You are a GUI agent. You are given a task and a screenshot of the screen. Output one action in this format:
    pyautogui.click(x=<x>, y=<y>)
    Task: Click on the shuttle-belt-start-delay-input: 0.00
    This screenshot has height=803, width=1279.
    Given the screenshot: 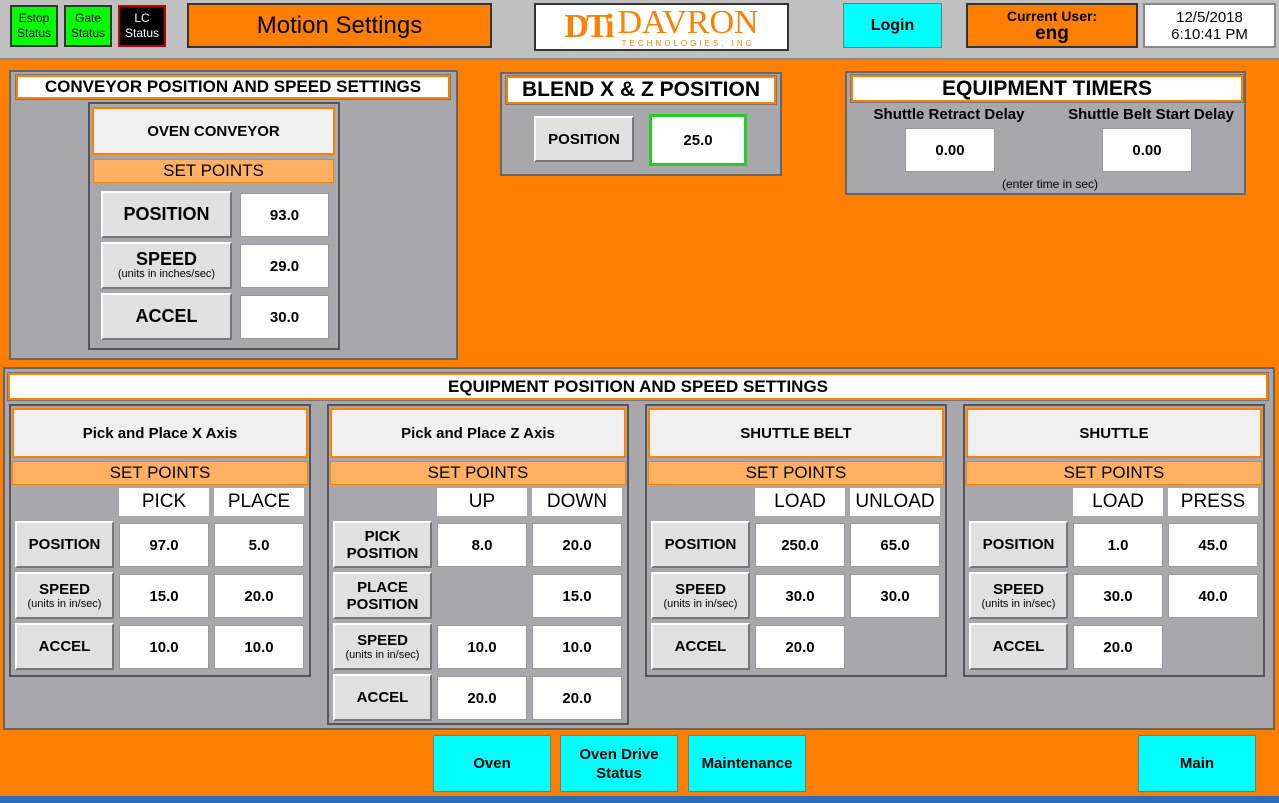 What is the action you would take?
    pyautogui.click(x=1147, y=150)
    